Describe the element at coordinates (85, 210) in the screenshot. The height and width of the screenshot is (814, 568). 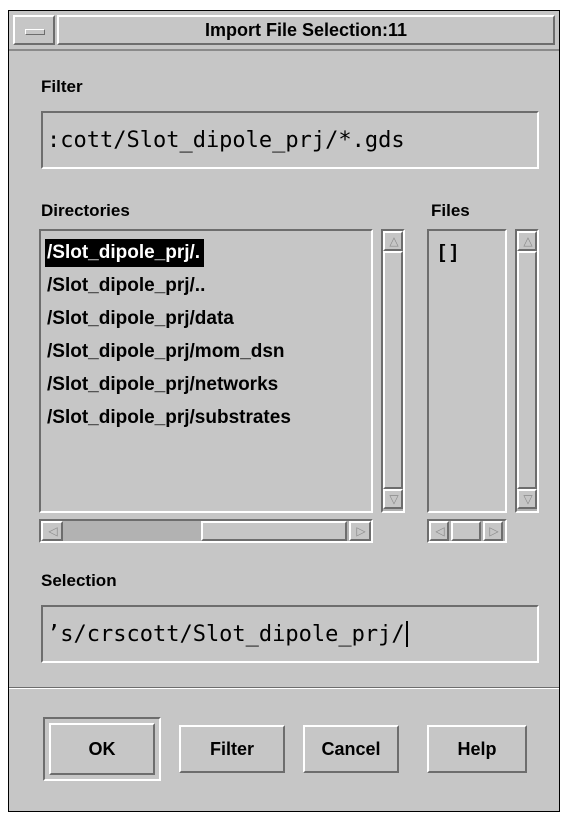
I see `directories-label: Directories` at that location.